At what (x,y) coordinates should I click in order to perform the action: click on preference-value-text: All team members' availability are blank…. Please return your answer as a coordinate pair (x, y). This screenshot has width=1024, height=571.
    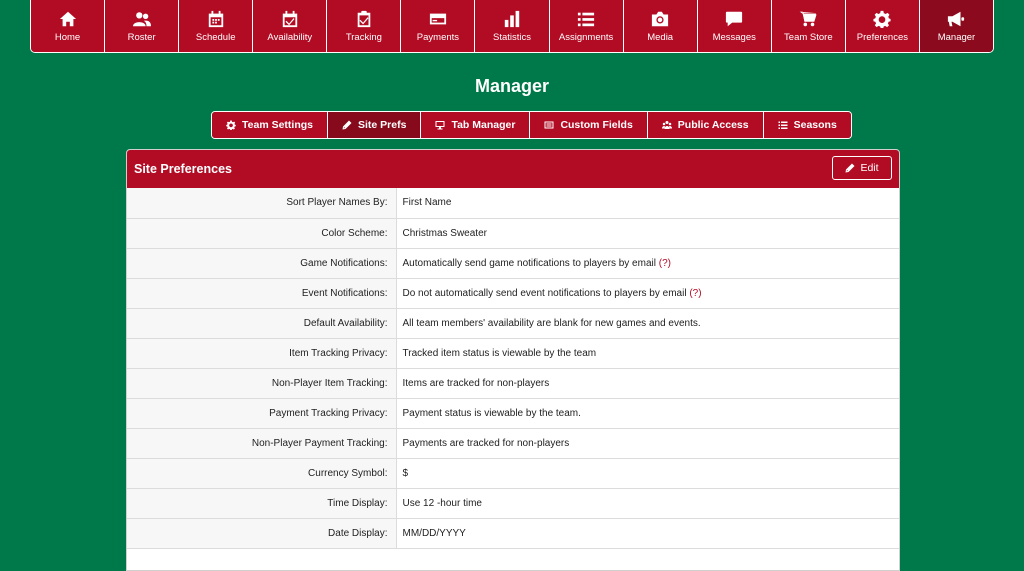
    Looking at the image, I should click on (551, 323).